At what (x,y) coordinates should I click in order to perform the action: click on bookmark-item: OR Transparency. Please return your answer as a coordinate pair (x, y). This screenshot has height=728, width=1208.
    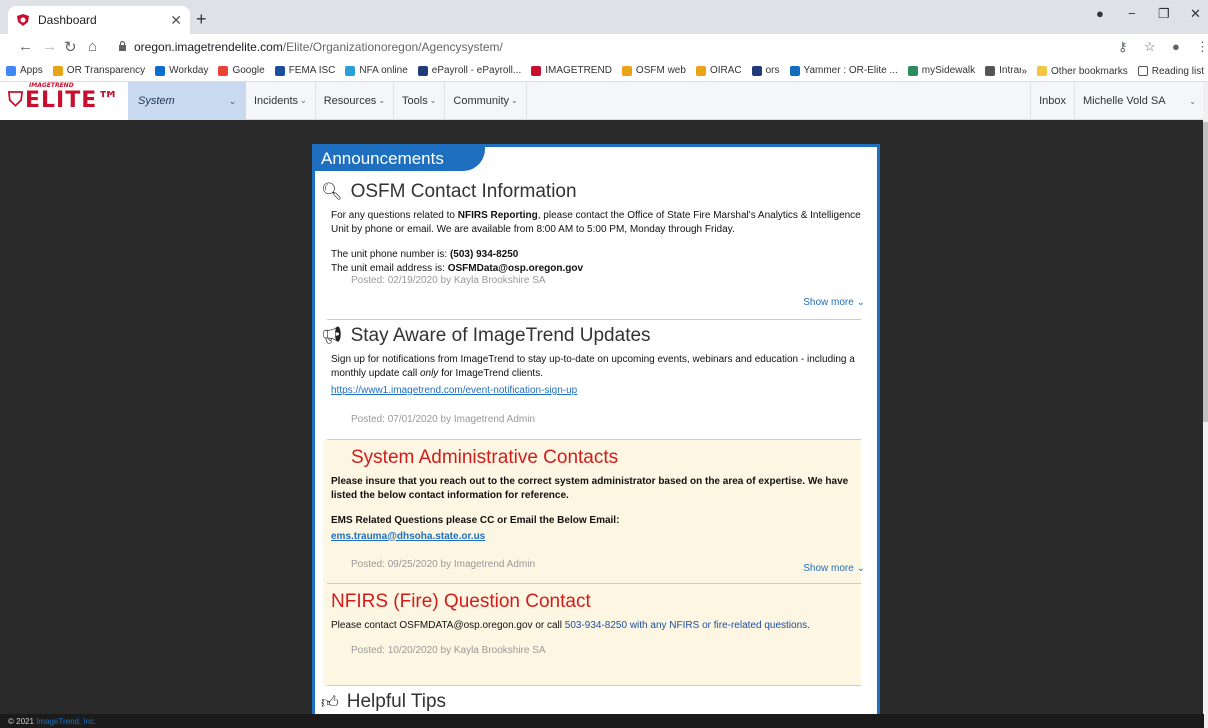
    Looking at the image, I should click on (98, 70).